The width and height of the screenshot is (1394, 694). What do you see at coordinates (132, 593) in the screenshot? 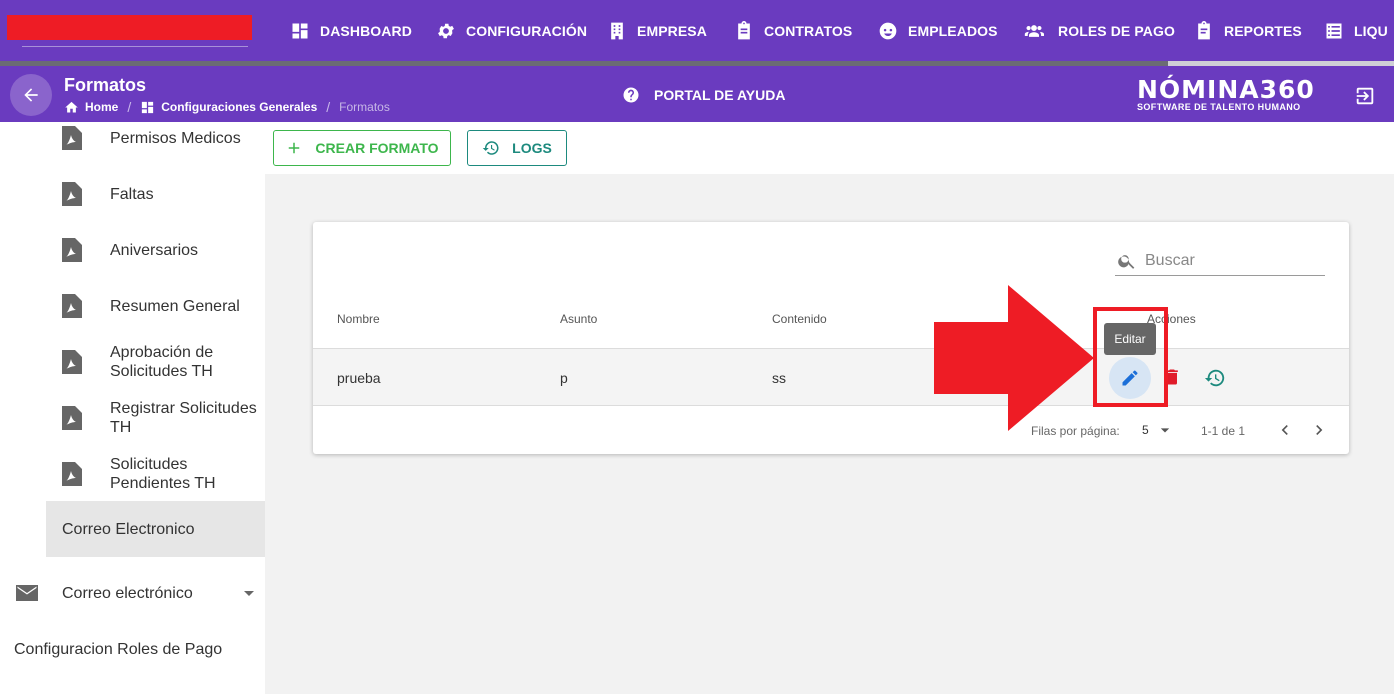
I see `sidebar-group-correo-electronico: Correo electrónico` at bounding box center [132, 593].